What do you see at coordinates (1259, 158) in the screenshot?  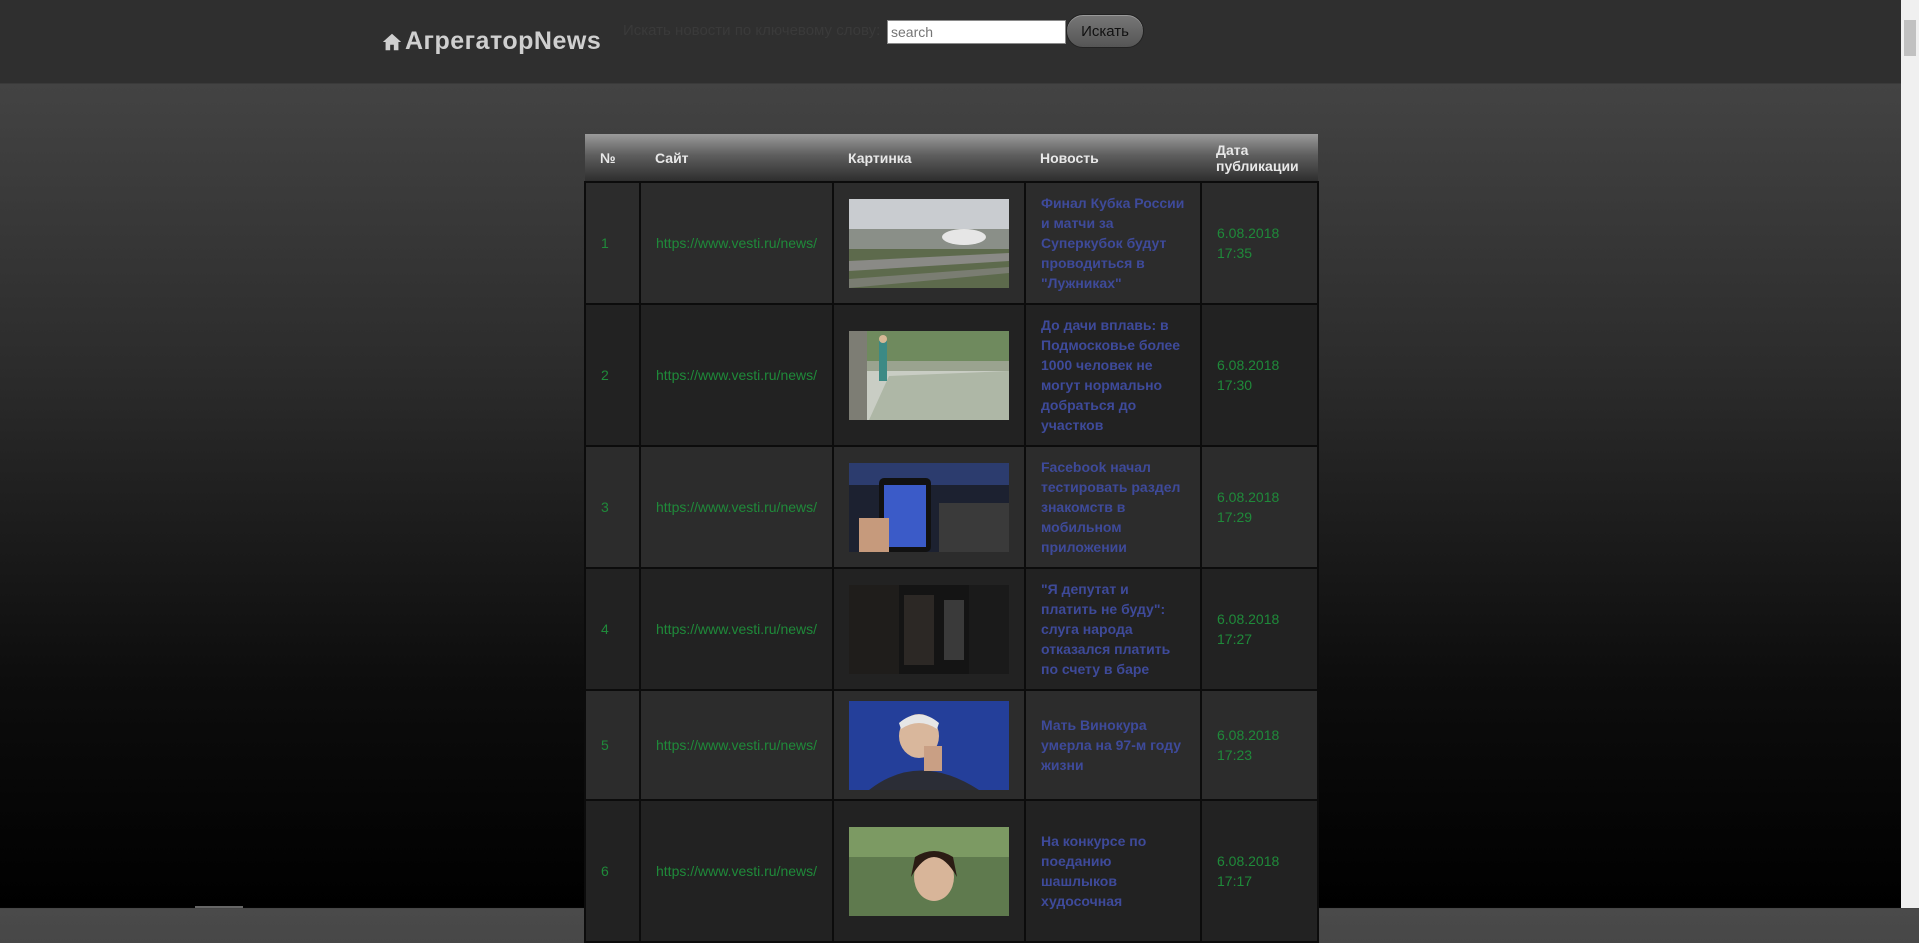 I see `column-header-date: Дата публикации` at bounding box center [1259, 158].